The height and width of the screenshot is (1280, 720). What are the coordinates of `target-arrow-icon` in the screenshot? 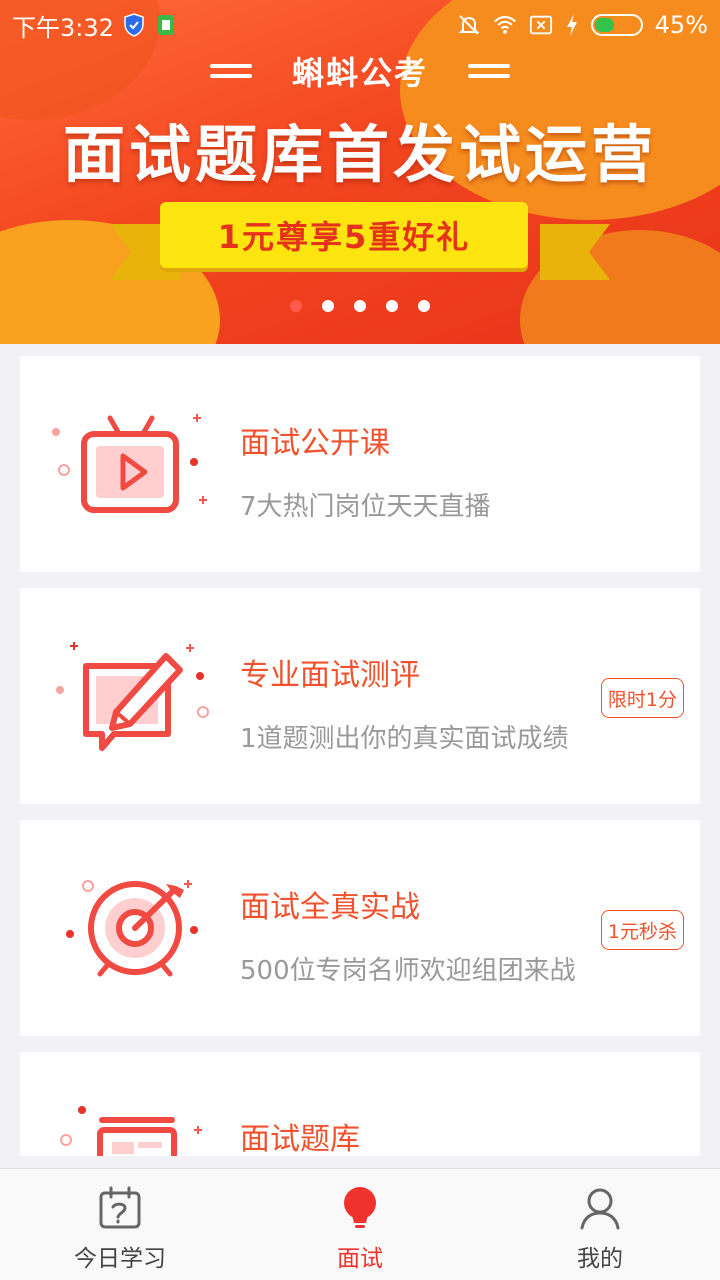 It's located at (135, 928).